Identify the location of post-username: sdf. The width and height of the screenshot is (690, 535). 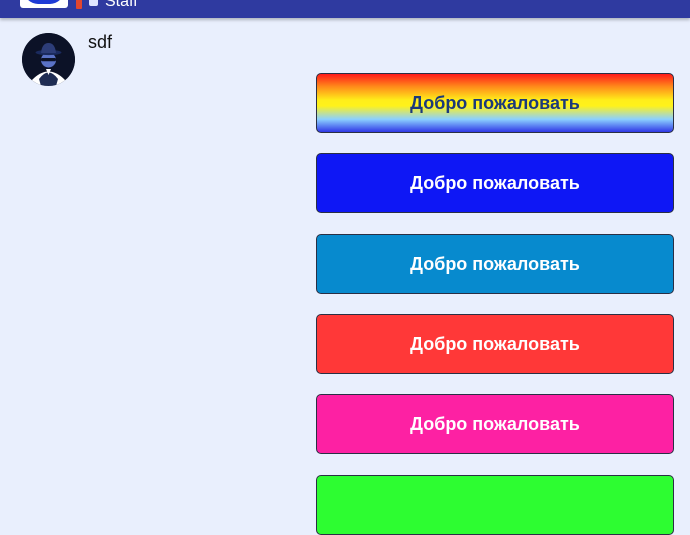
(100, 42).